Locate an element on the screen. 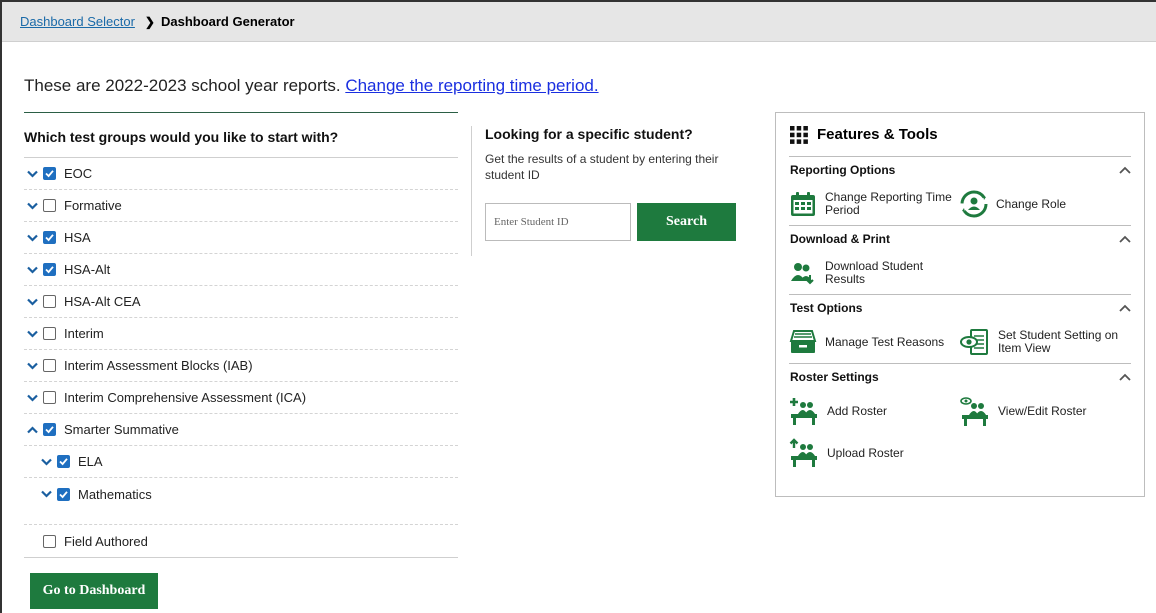 The width and height of the screenshot is (1156, 613). test-group-ica: Interim Comprehensive Assessment (ICA) is located at coordinates (241, 398).